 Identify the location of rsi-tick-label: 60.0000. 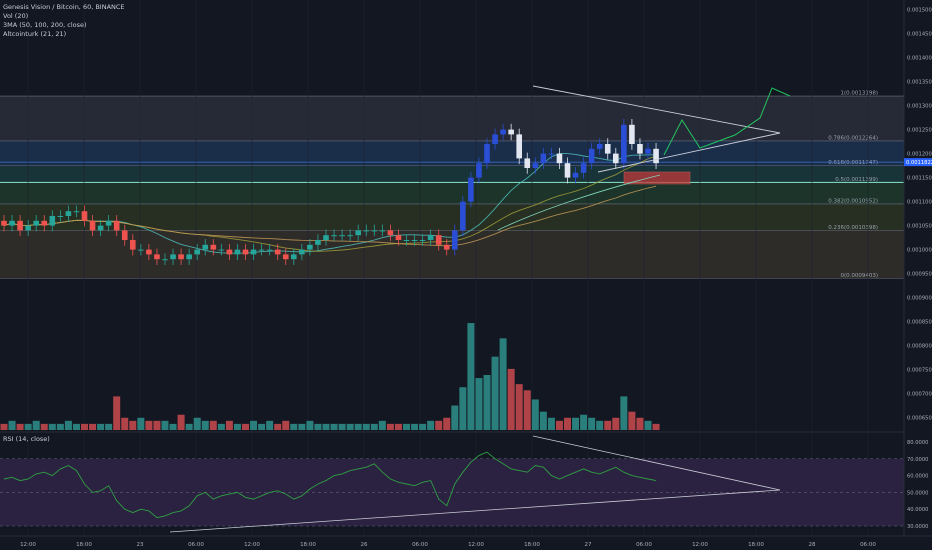
(917, 477).